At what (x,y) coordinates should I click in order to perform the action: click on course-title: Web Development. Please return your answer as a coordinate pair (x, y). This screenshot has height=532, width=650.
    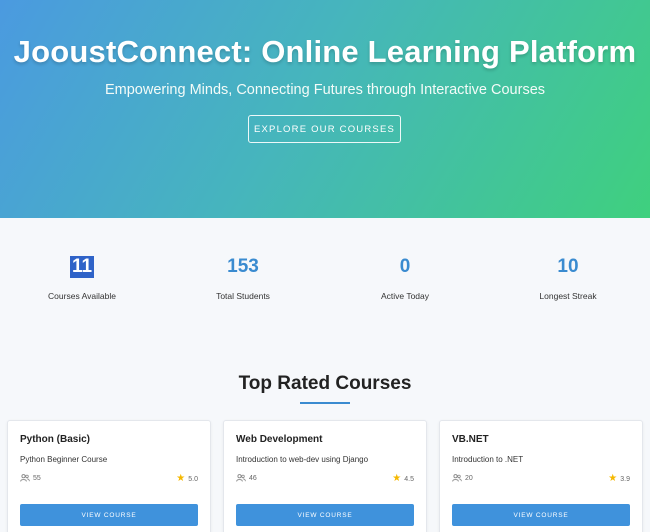
    Looking at the image, I should click on (279, 439).